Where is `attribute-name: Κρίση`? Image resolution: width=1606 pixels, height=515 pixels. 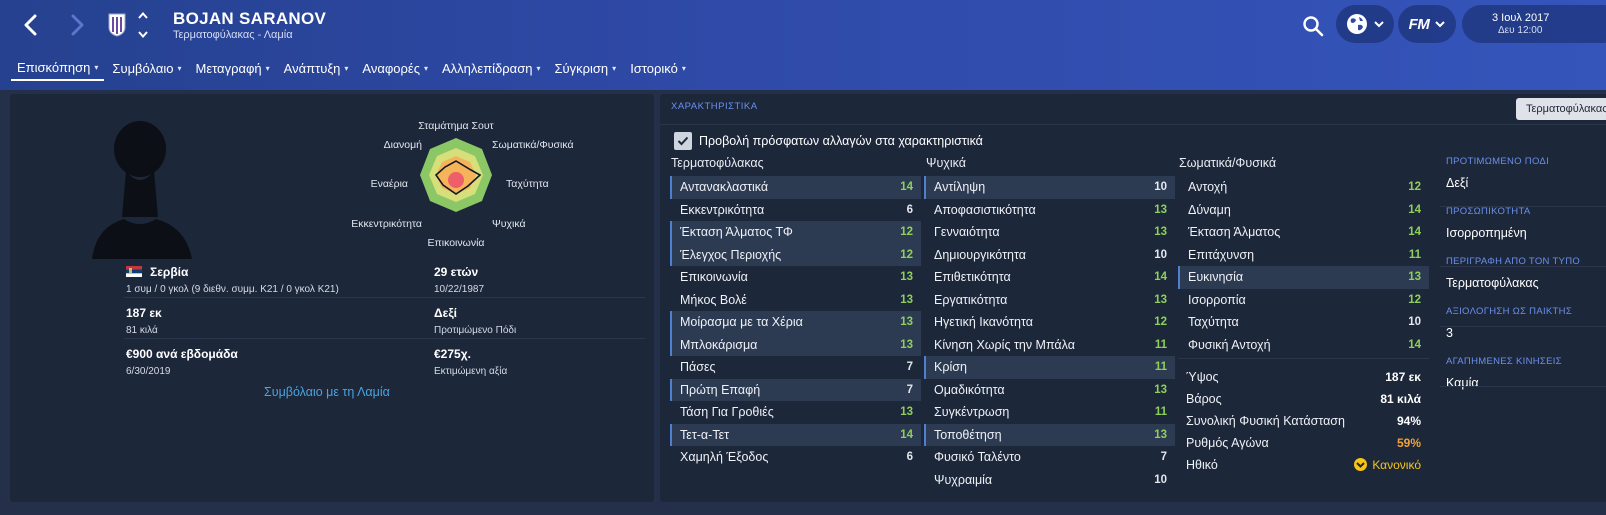 attribute-name: Κρίση is located at coordinates (950, 367).